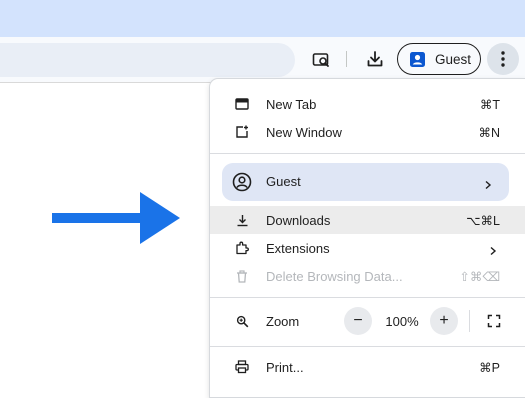 The width and height of the screenshot is (525, 398). Describe the element at coordinates (402, 321) in the screenshot. I see `zoom-level: 100%` at that location.